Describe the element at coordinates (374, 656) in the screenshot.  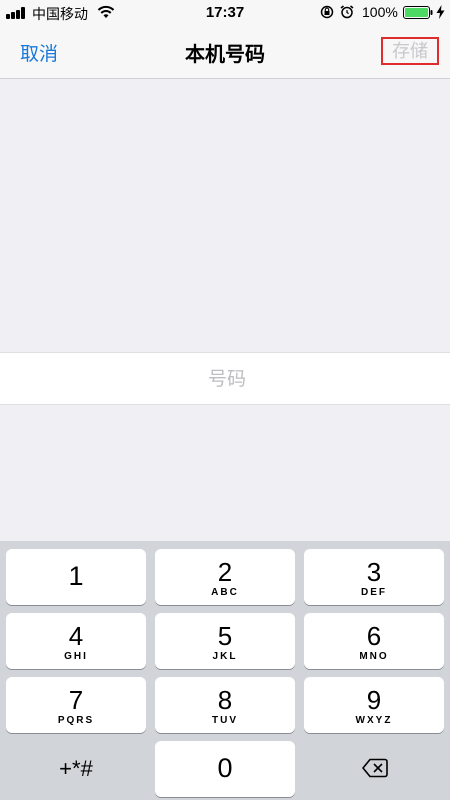
I see `key-letters: MNO` at that location.